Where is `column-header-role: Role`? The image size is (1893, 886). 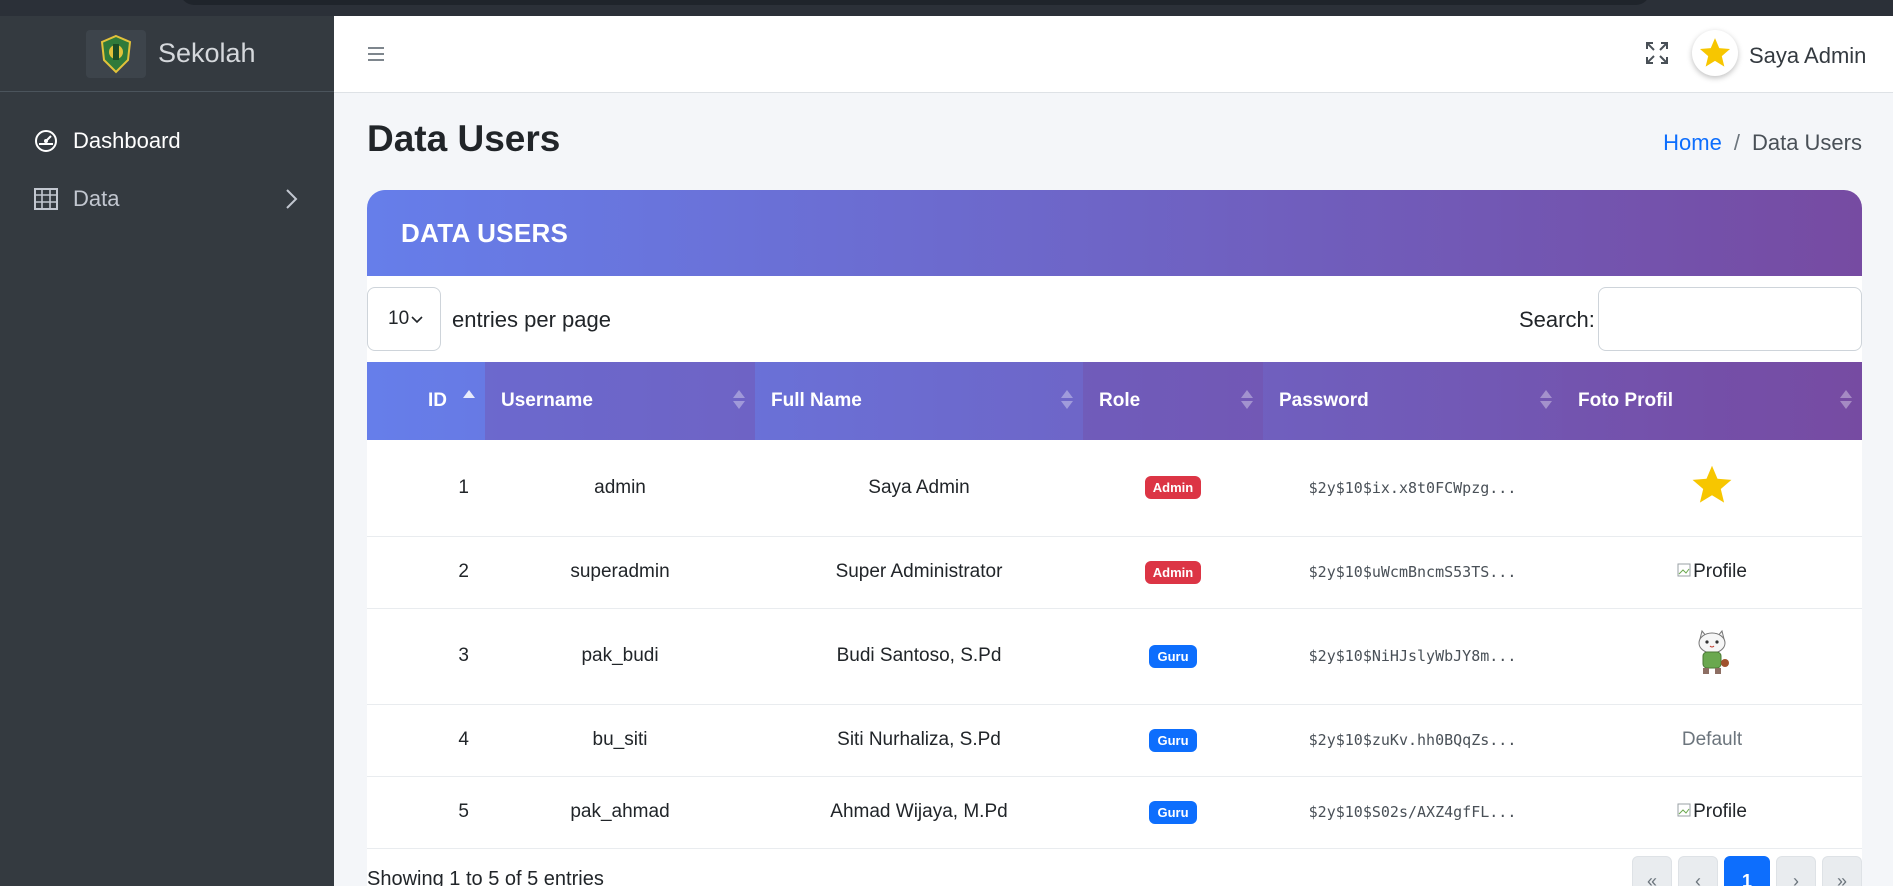
column-header-role: Role is located at coordinates (1173, 401).